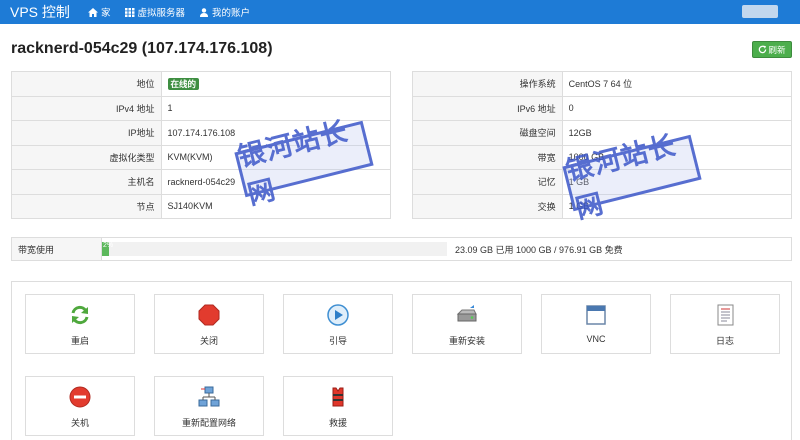 The height and width of the screenshot is (440, 800). Describe the element at coordinates (677, 108) in the screenshot. I see `ipv6-value: 0` at that location.